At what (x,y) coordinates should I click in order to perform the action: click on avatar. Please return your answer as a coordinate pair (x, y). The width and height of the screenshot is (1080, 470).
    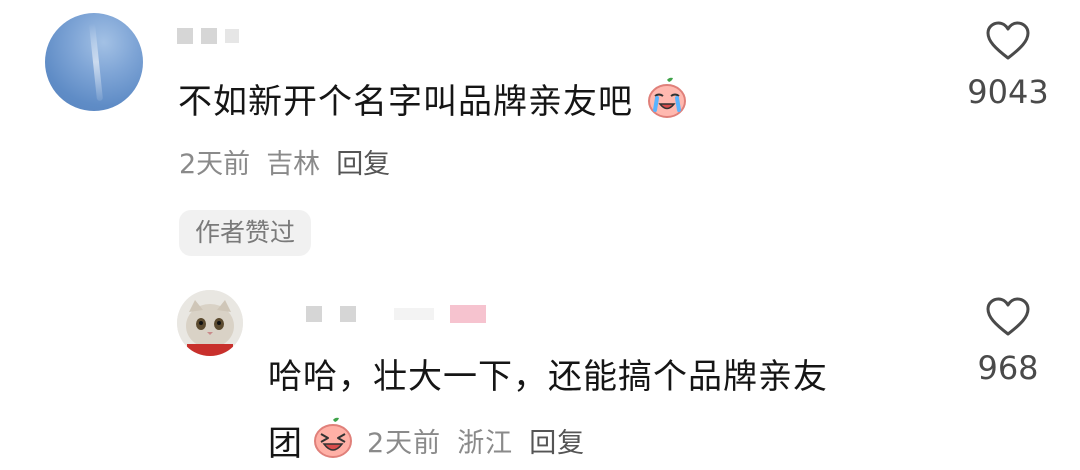
    Looking at the image, I should click on (94, 62).